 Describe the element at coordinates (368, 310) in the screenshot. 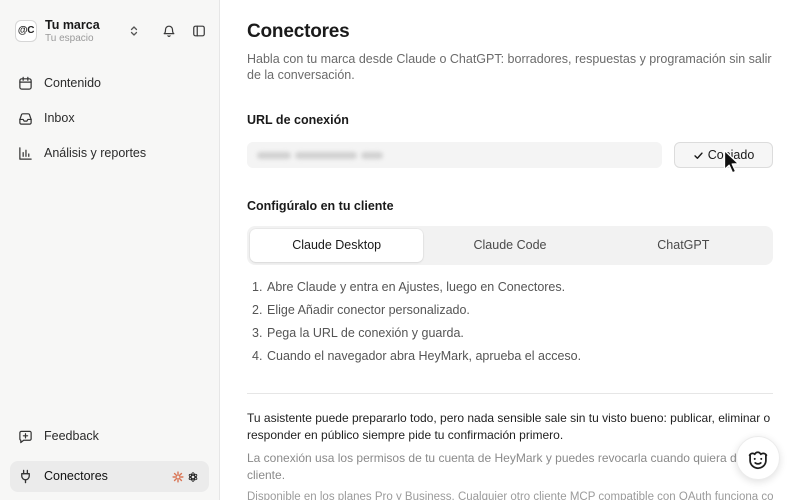

I see `step-text: Elige Añadir conector personalizado.` at that location.